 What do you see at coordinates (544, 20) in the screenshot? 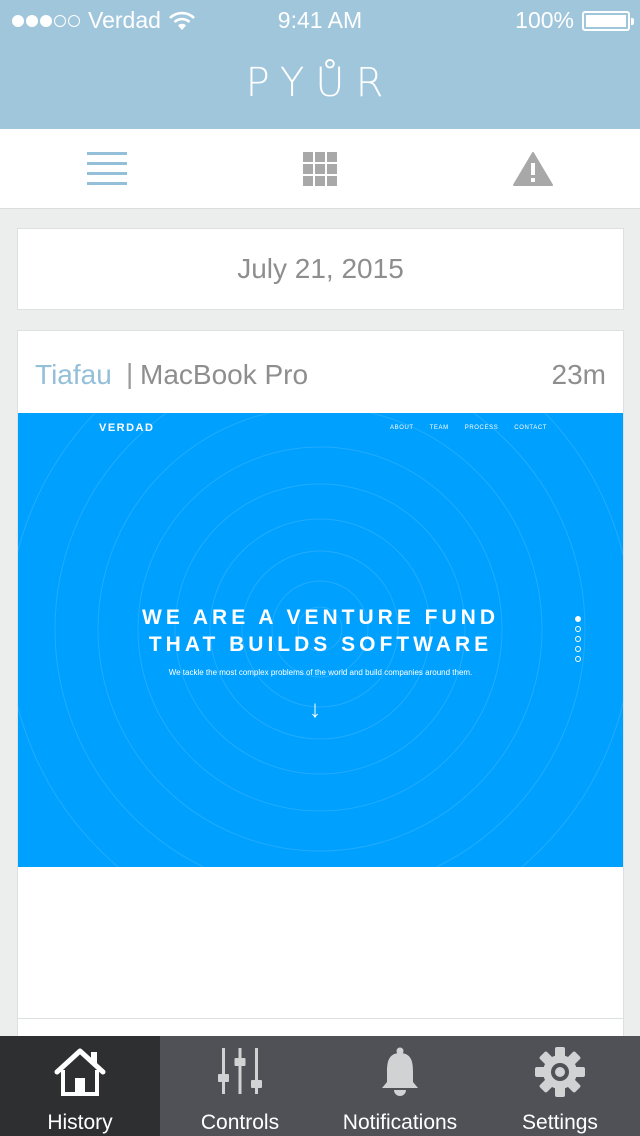
I see `battery-percent: 100%` at bounding box center [544, 20].